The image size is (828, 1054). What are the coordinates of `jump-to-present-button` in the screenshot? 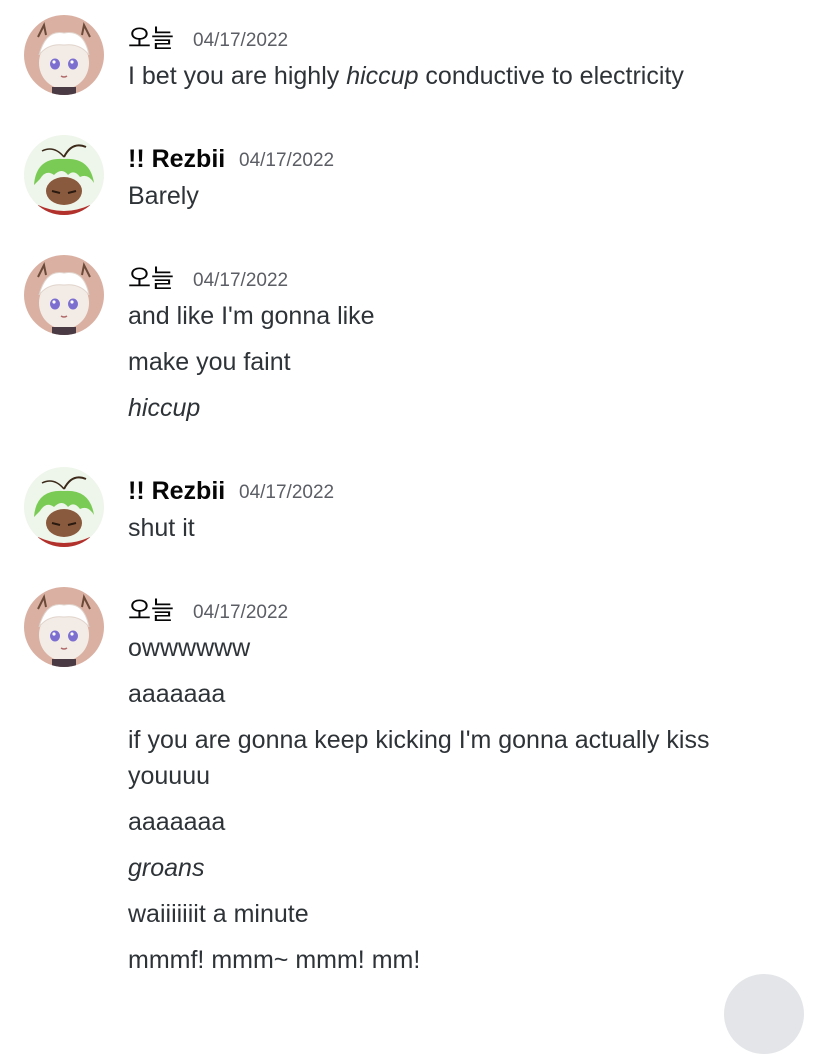 It's located at (764, 1014).